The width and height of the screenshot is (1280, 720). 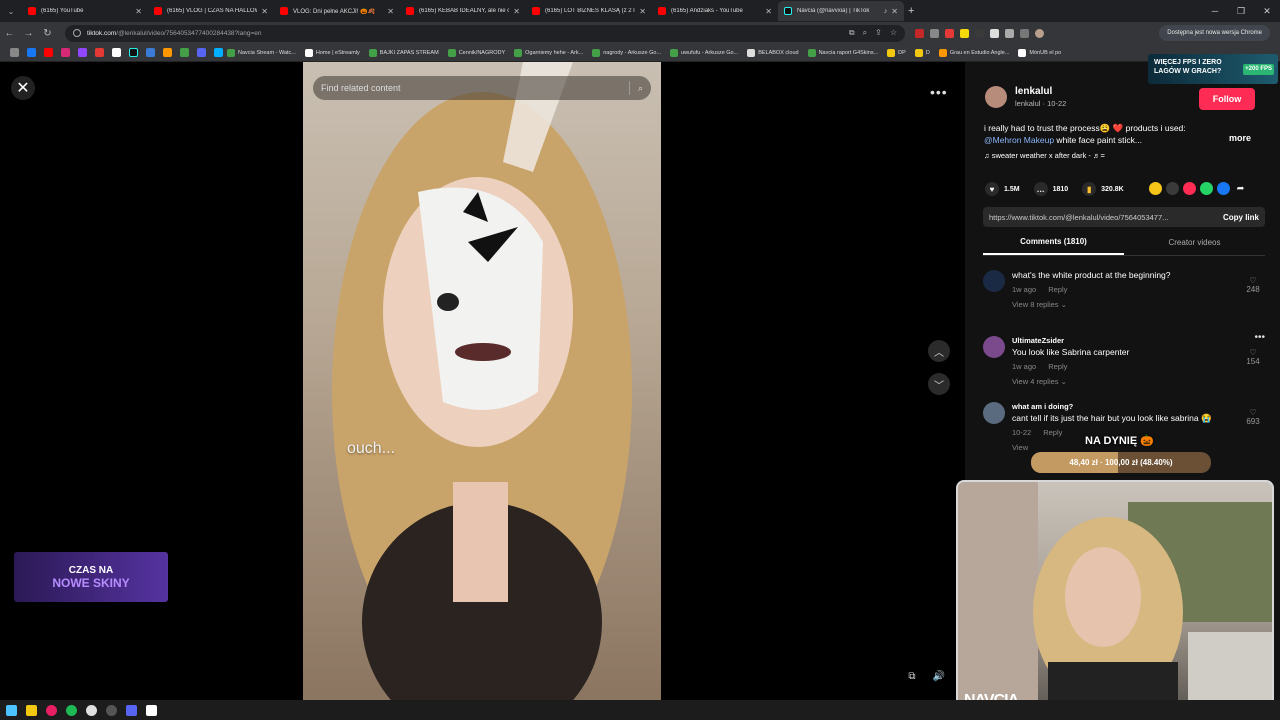 What do you see at coordinates (1127, 304) in the screenshot?
I see `view-replies-button: View 8 replies ⌄` at bounding box center [1127, 304].